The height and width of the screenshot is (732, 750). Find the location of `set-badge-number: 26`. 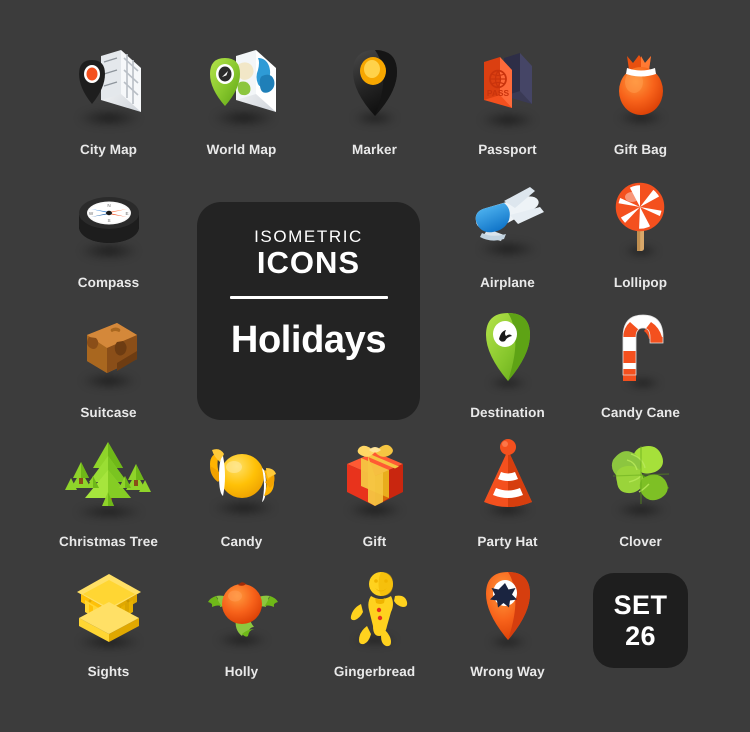

set-badge-number: 26 is located at coordinates (640, 635).